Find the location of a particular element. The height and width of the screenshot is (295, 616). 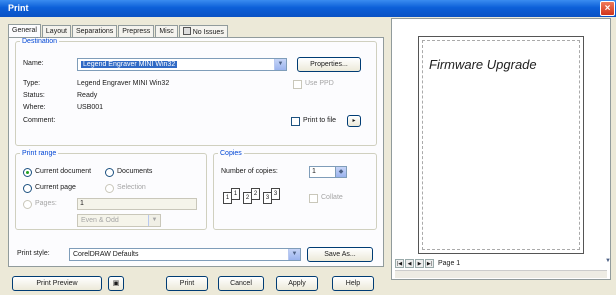

documents-radio is located at coordinates (109, 172).